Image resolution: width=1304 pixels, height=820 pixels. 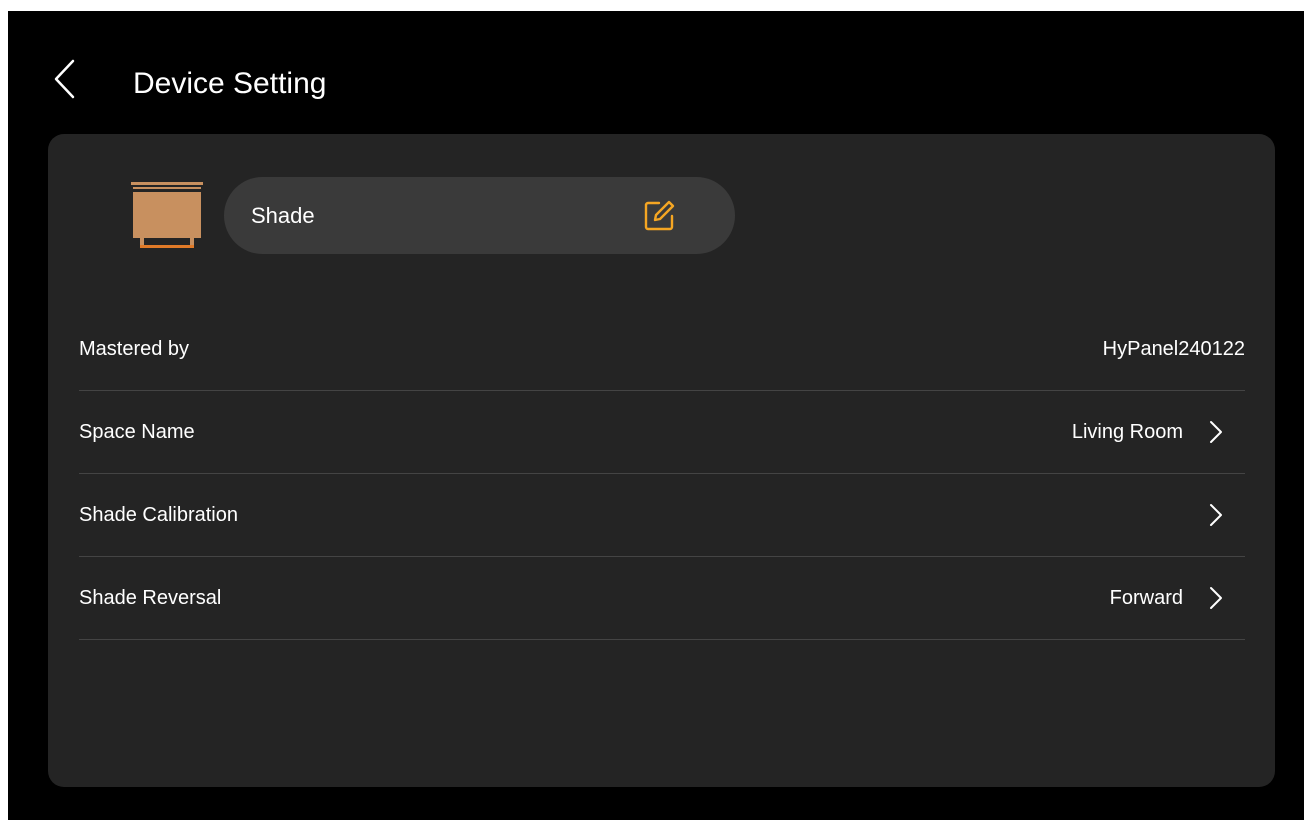 I want to click on edit-name-button, so click(x=659, y=216).